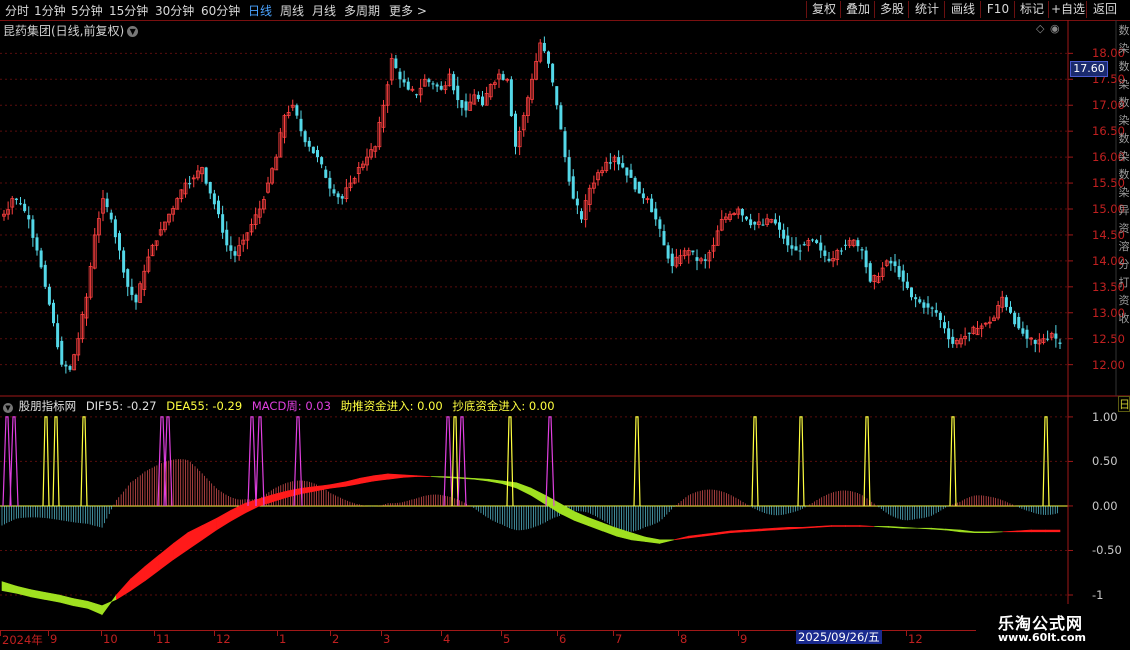 This screenshot has height=650, width=1130. Describe the element at coordinates (1124, 404) in the screenshot. I see `indicator-corner-glyph: 日` at that location.